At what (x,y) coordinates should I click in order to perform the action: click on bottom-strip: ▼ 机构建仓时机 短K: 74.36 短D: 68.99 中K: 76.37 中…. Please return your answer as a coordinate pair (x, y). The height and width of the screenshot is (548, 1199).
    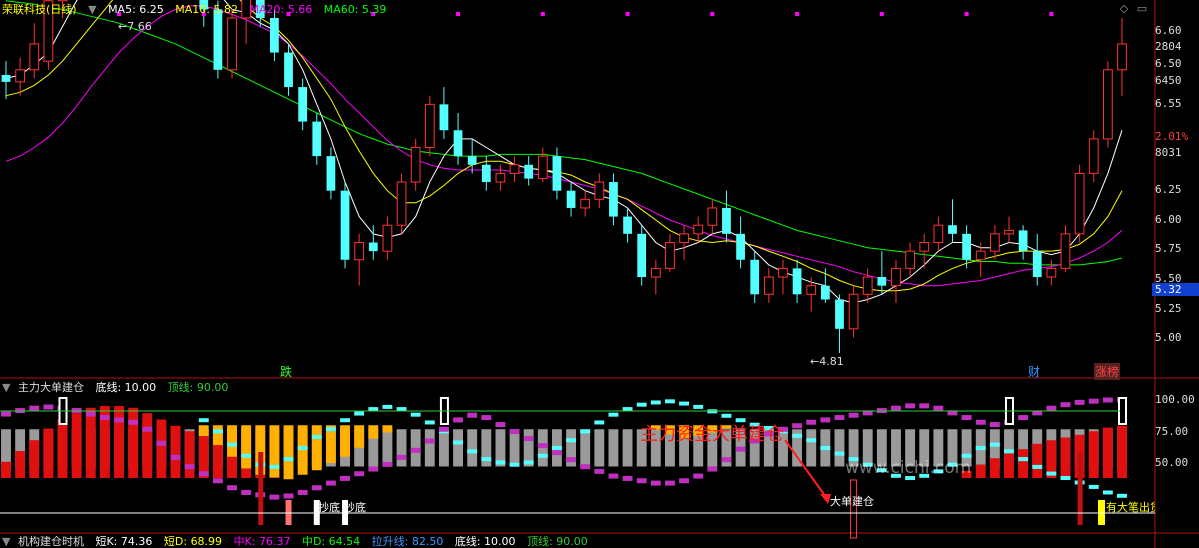
    Looking at the image, I should click on (577, 542).